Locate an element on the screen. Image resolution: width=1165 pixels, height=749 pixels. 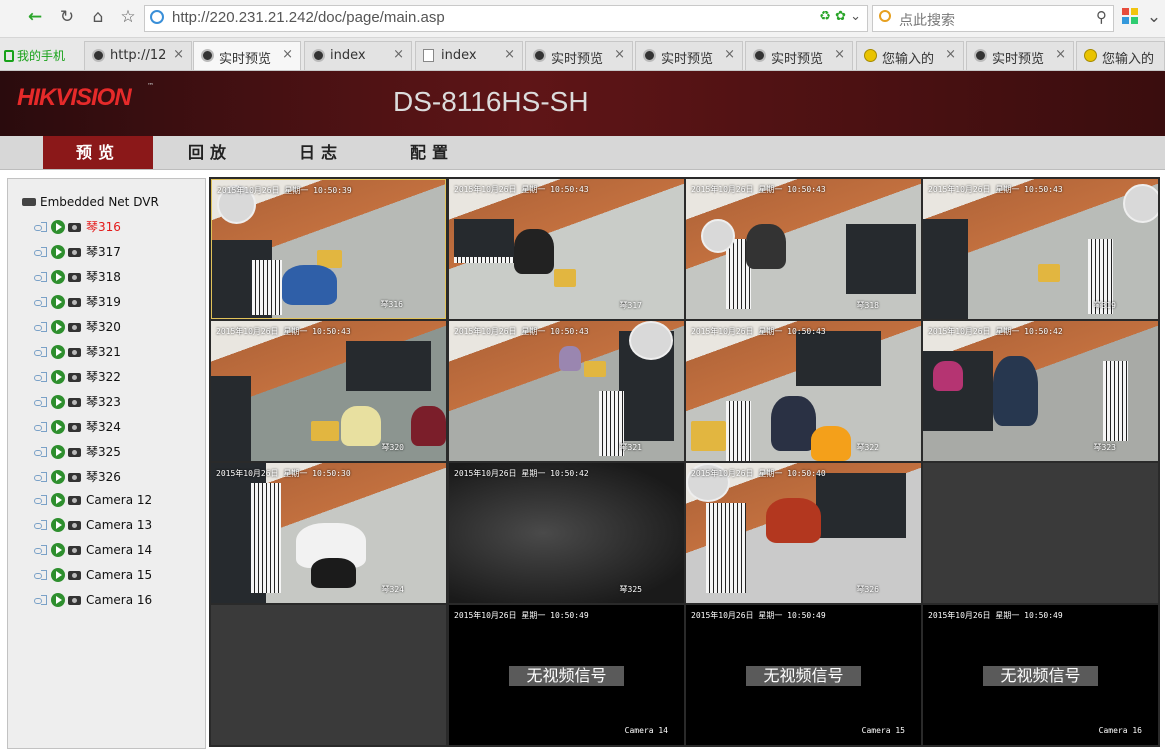
channel-item: 琴326 is located at coordinates (77, 478).